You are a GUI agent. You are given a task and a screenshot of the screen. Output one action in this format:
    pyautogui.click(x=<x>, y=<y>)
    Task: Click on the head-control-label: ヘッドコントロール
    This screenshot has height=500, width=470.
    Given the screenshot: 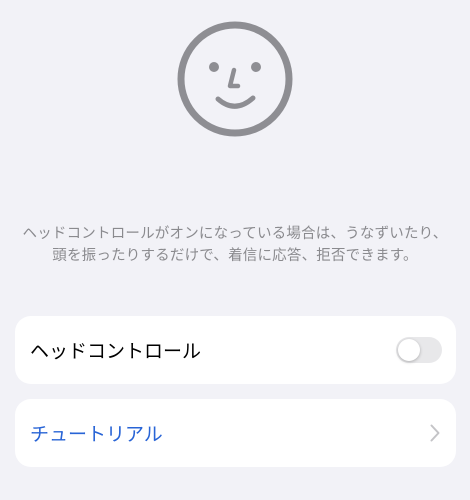 What is the action you would take?
    pyautogui.click(x=116, y=351)
    